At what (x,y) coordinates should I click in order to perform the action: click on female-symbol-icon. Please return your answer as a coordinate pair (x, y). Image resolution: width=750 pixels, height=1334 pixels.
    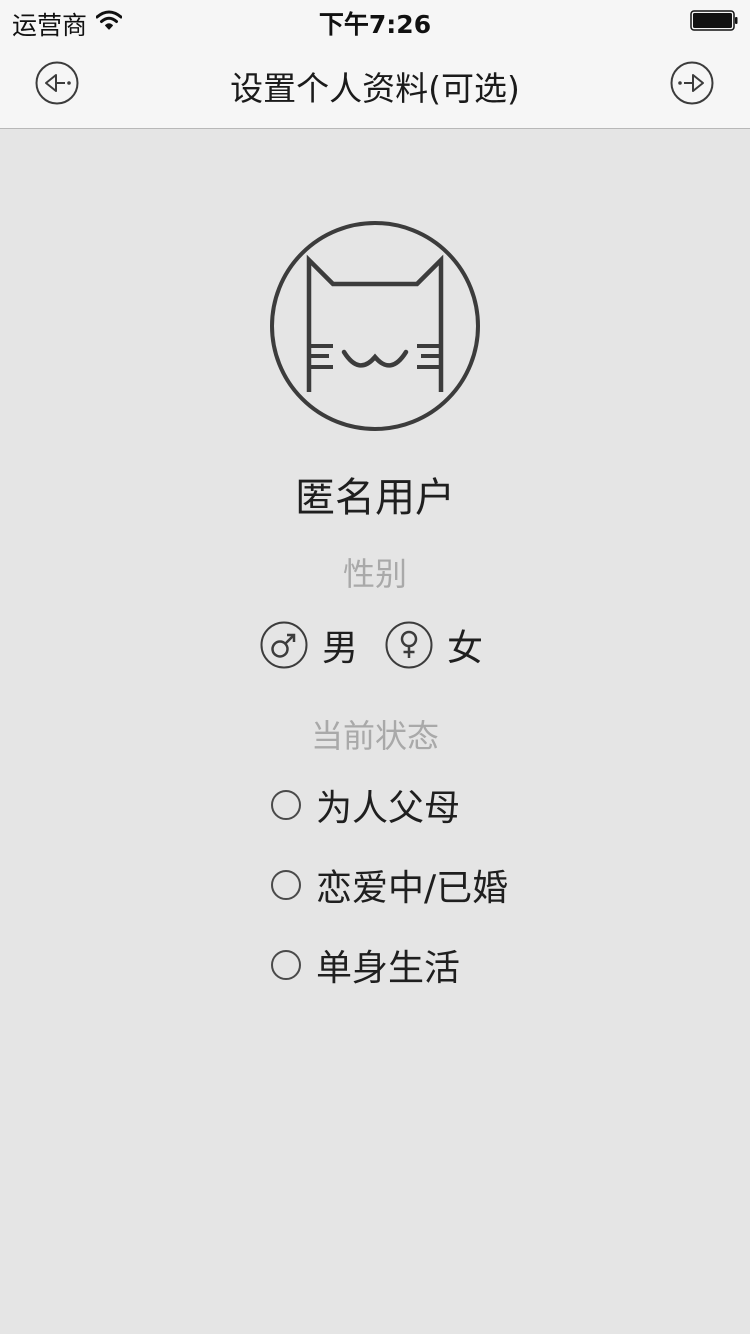
    Looking at the image, I should click on (409, 645).